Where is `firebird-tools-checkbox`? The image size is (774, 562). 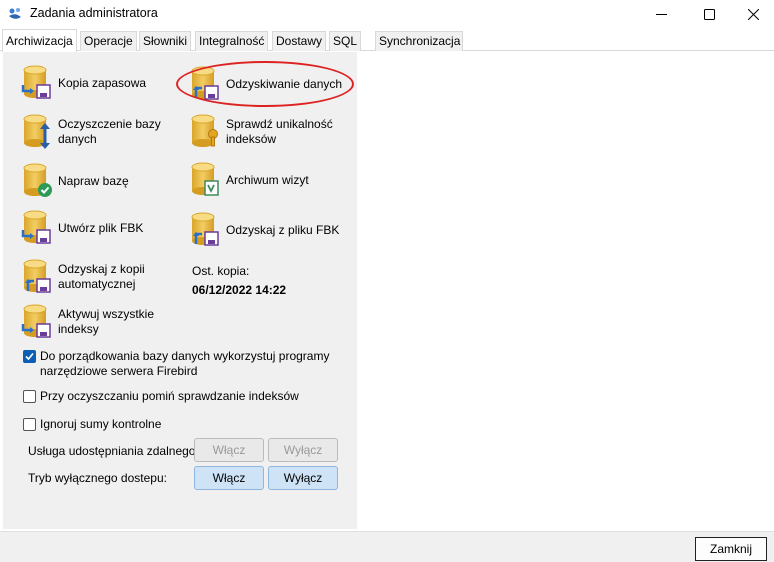 firebird-tools-checkbox is located at coordinates (29, 356).